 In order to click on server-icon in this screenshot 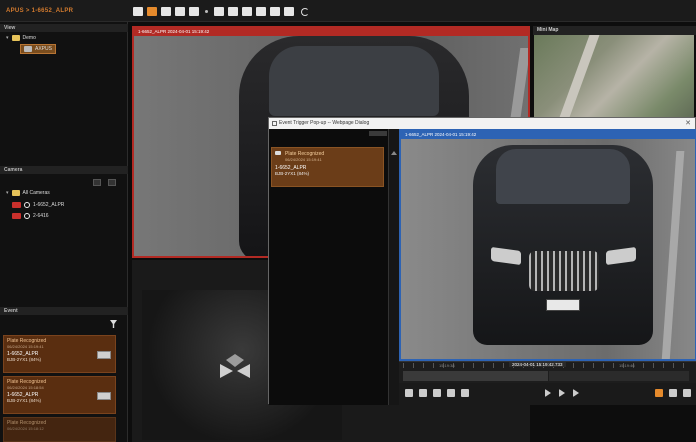, I will do `click(28, 49)`.